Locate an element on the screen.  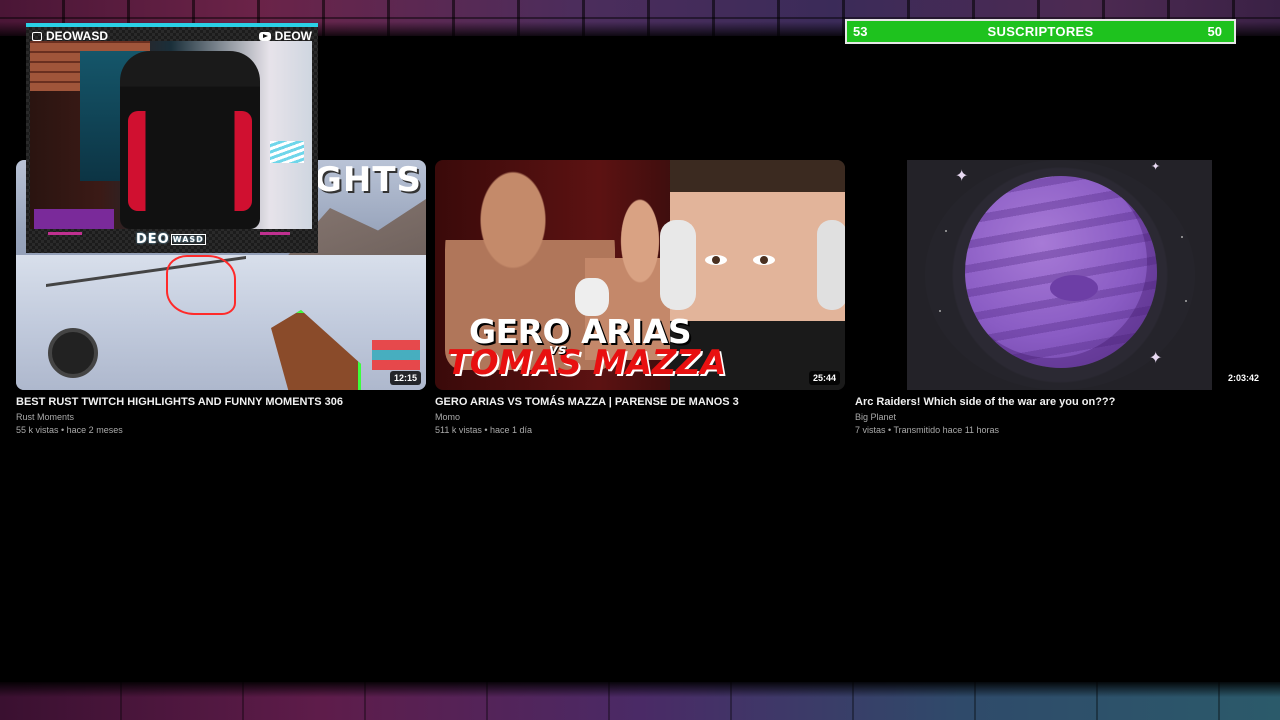
video-thumbnail: GERO ARIAS TOMAS MAZZA vs 25:44 is located at coordinates (640, 275).